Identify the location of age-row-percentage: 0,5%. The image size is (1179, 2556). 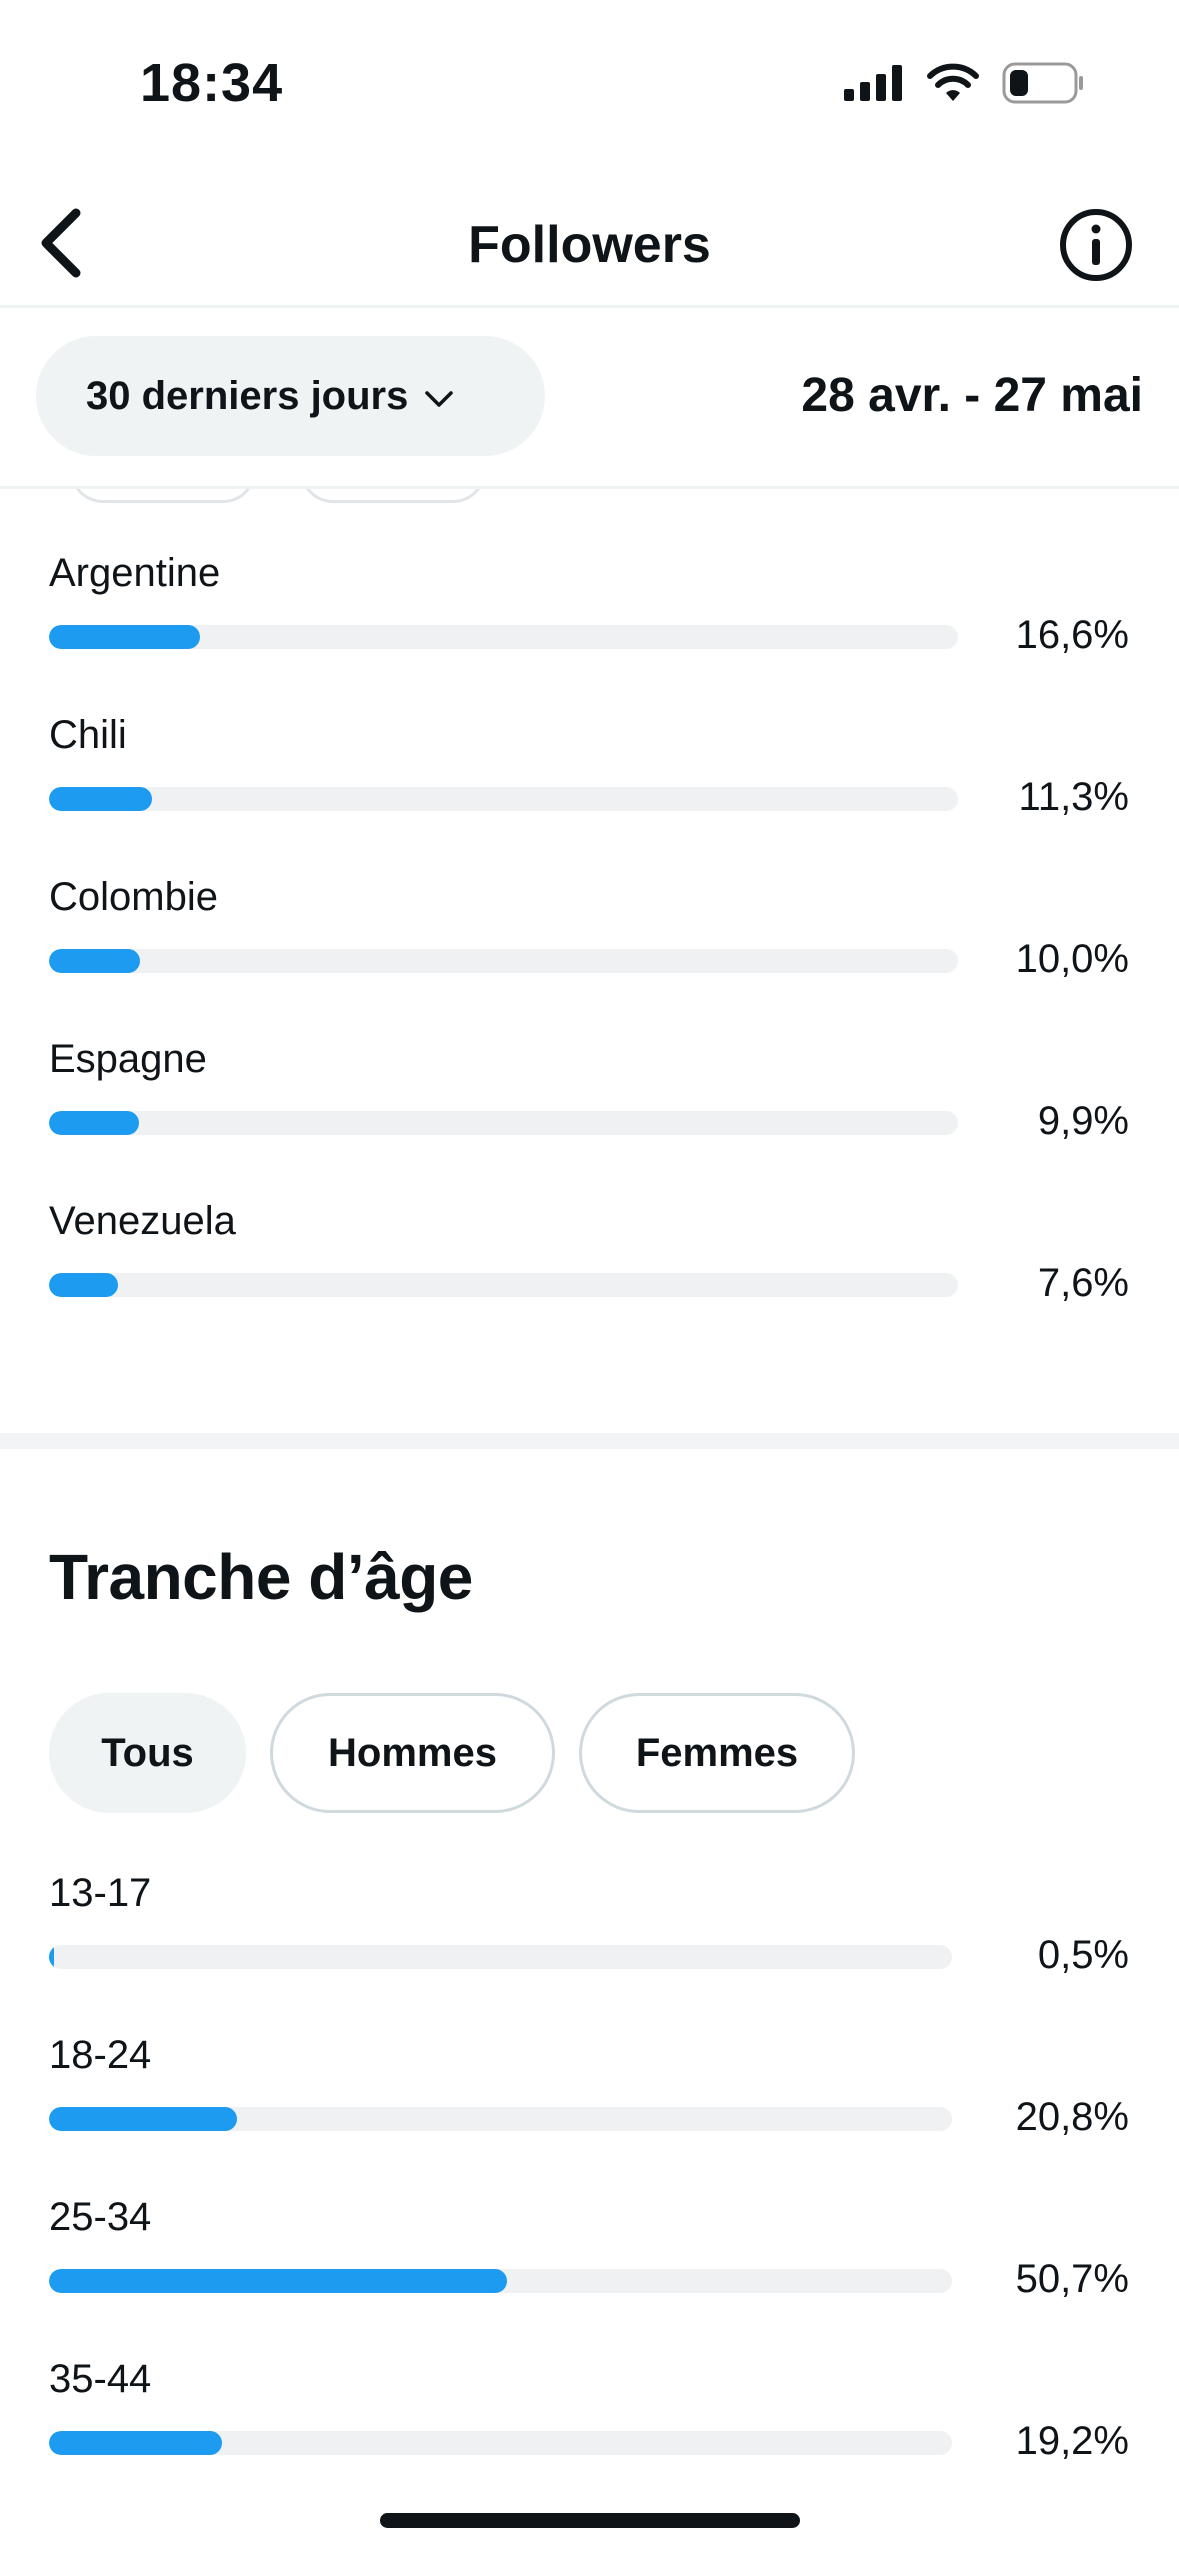
(1083, 1955).